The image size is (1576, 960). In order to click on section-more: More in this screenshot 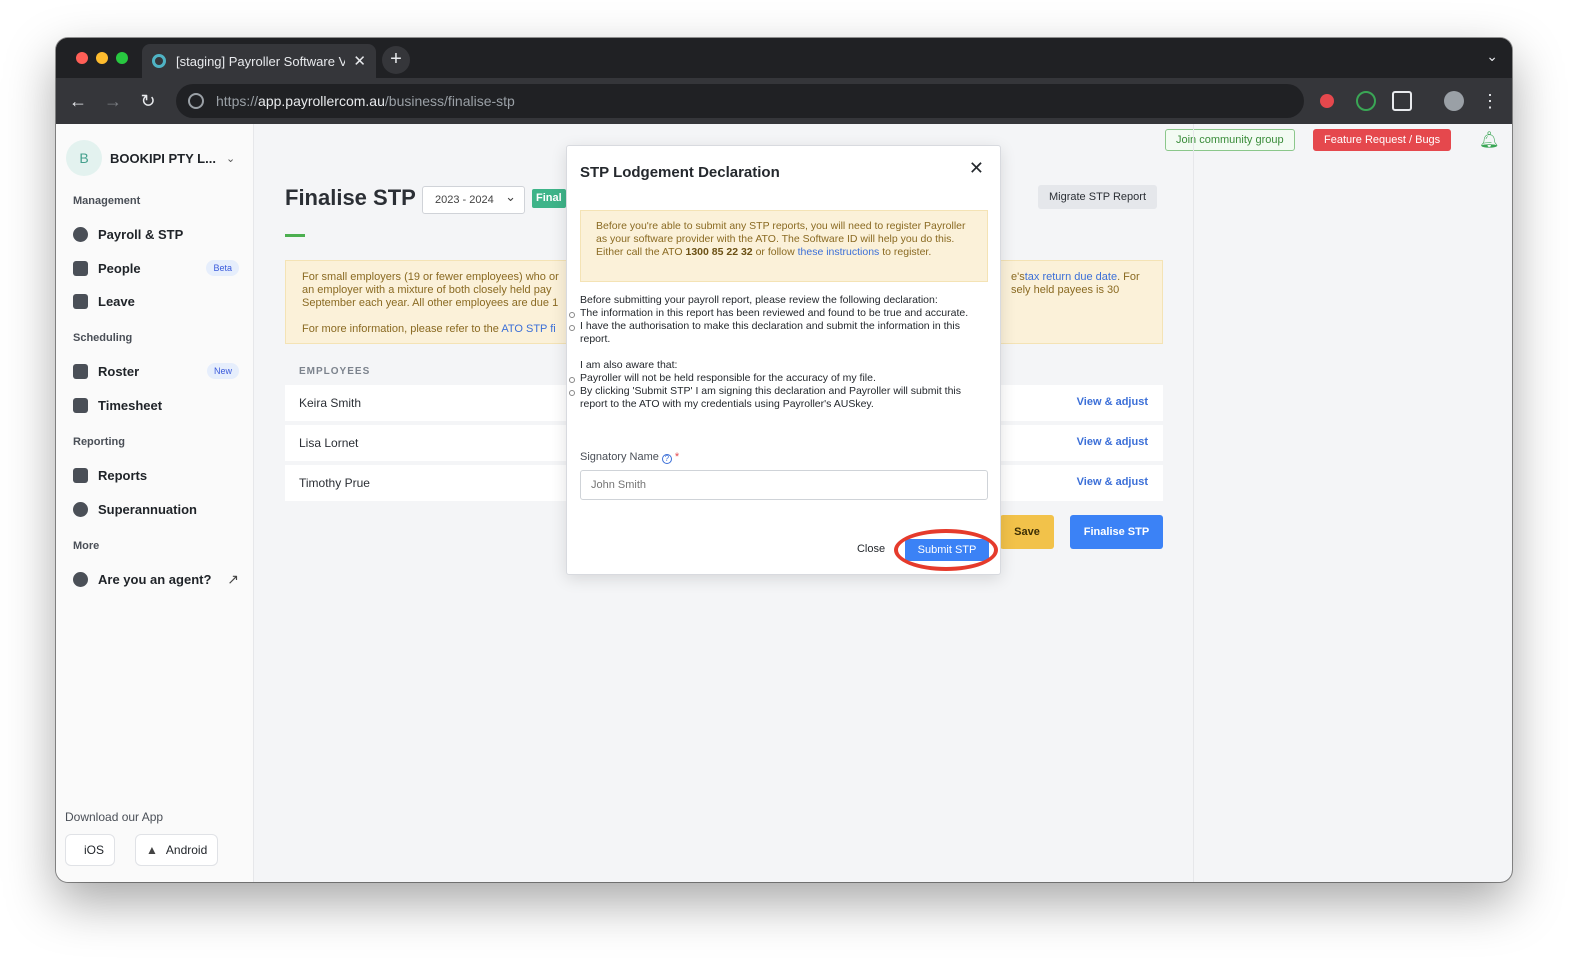, I will do `click(86, 546)`.